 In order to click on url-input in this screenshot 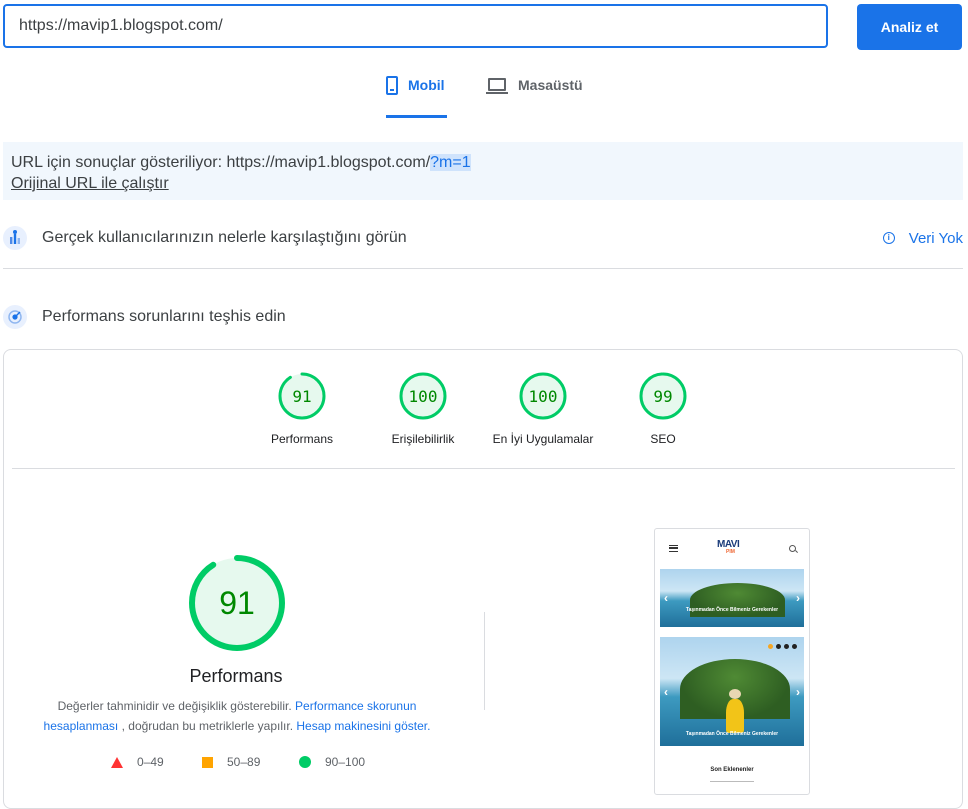, I will do `click(415, 26)`.